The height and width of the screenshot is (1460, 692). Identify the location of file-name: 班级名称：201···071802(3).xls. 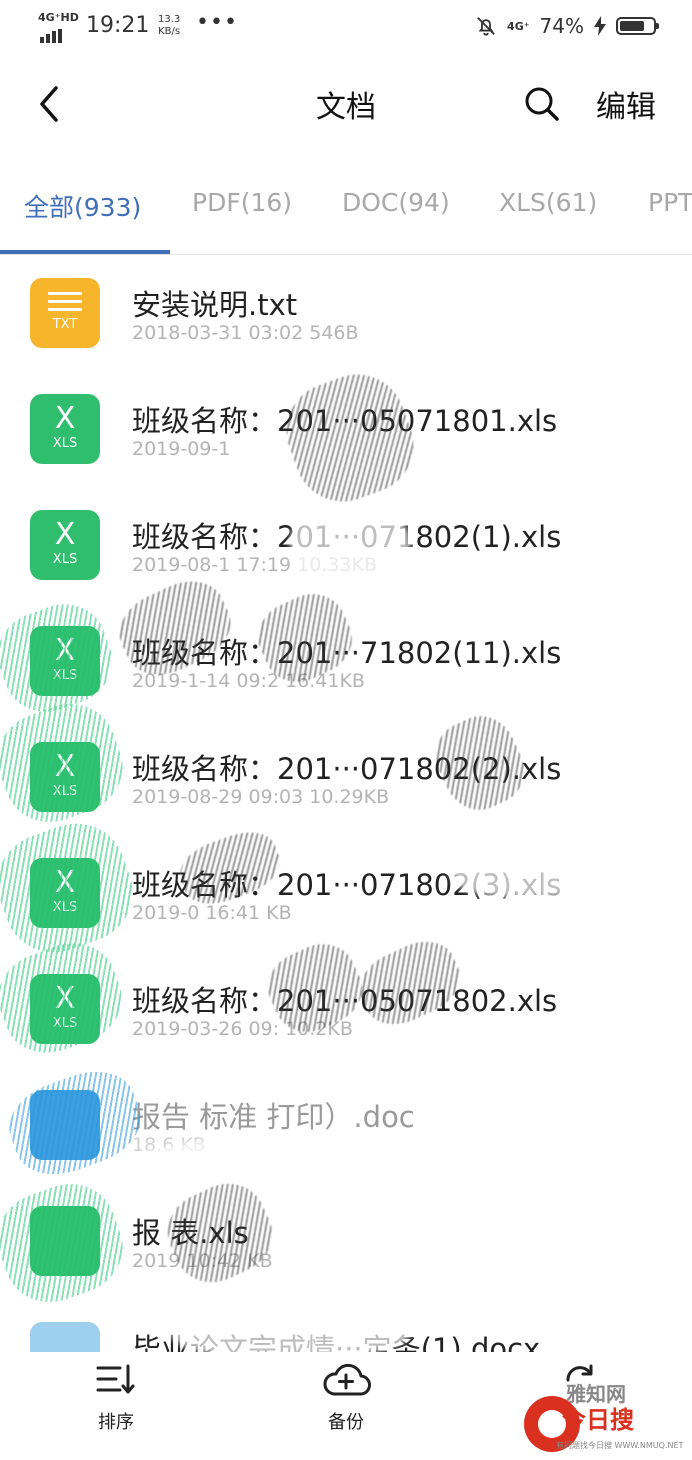
(347, 885).